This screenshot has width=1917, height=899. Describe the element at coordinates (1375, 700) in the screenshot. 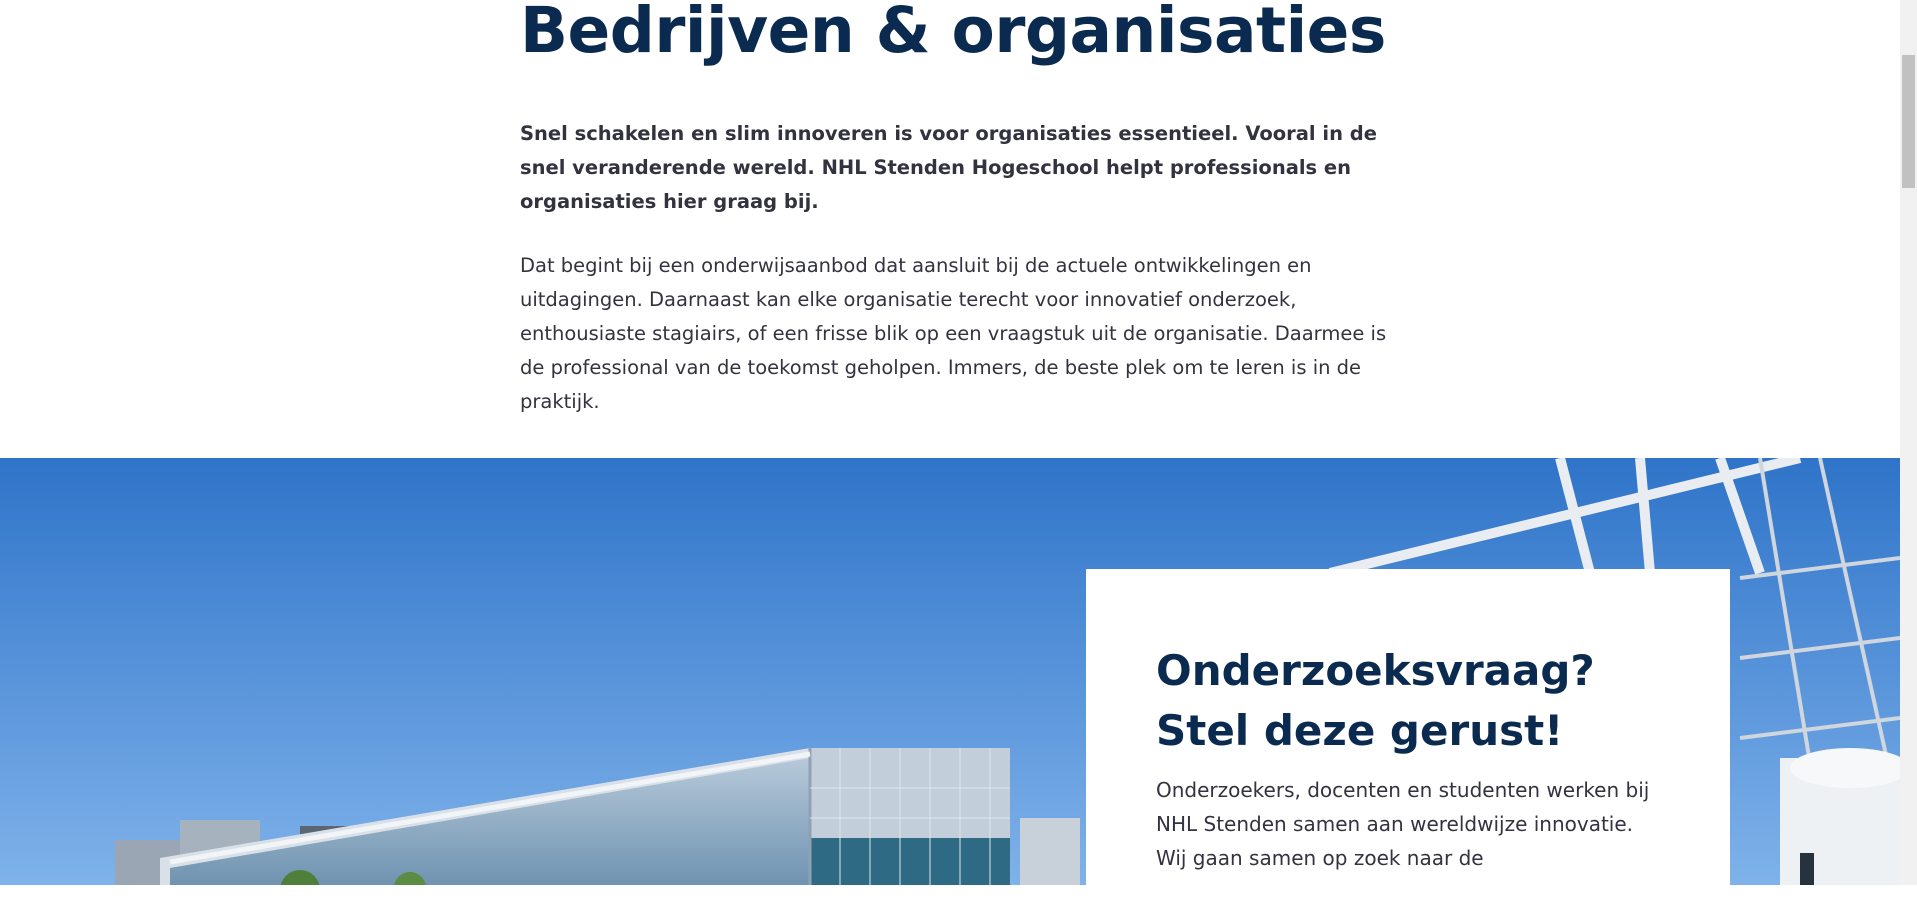

I see `card-title: Onderzoeksvraag? Stel deze gerust!` at that location.